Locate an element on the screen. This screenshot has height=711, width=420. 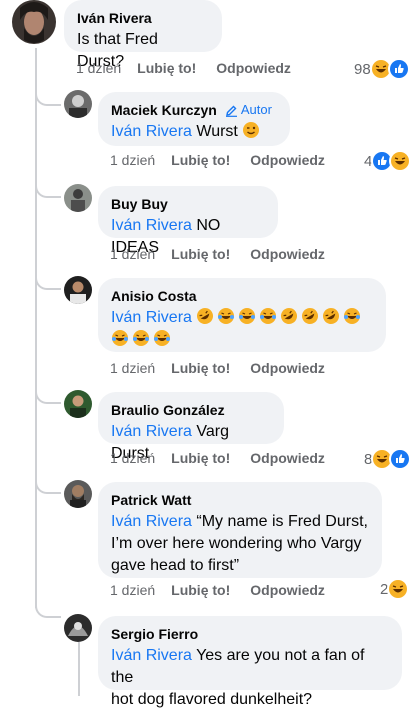
comment-author: Maciek Kurczyn Autor is located at coordinates (194, 110).